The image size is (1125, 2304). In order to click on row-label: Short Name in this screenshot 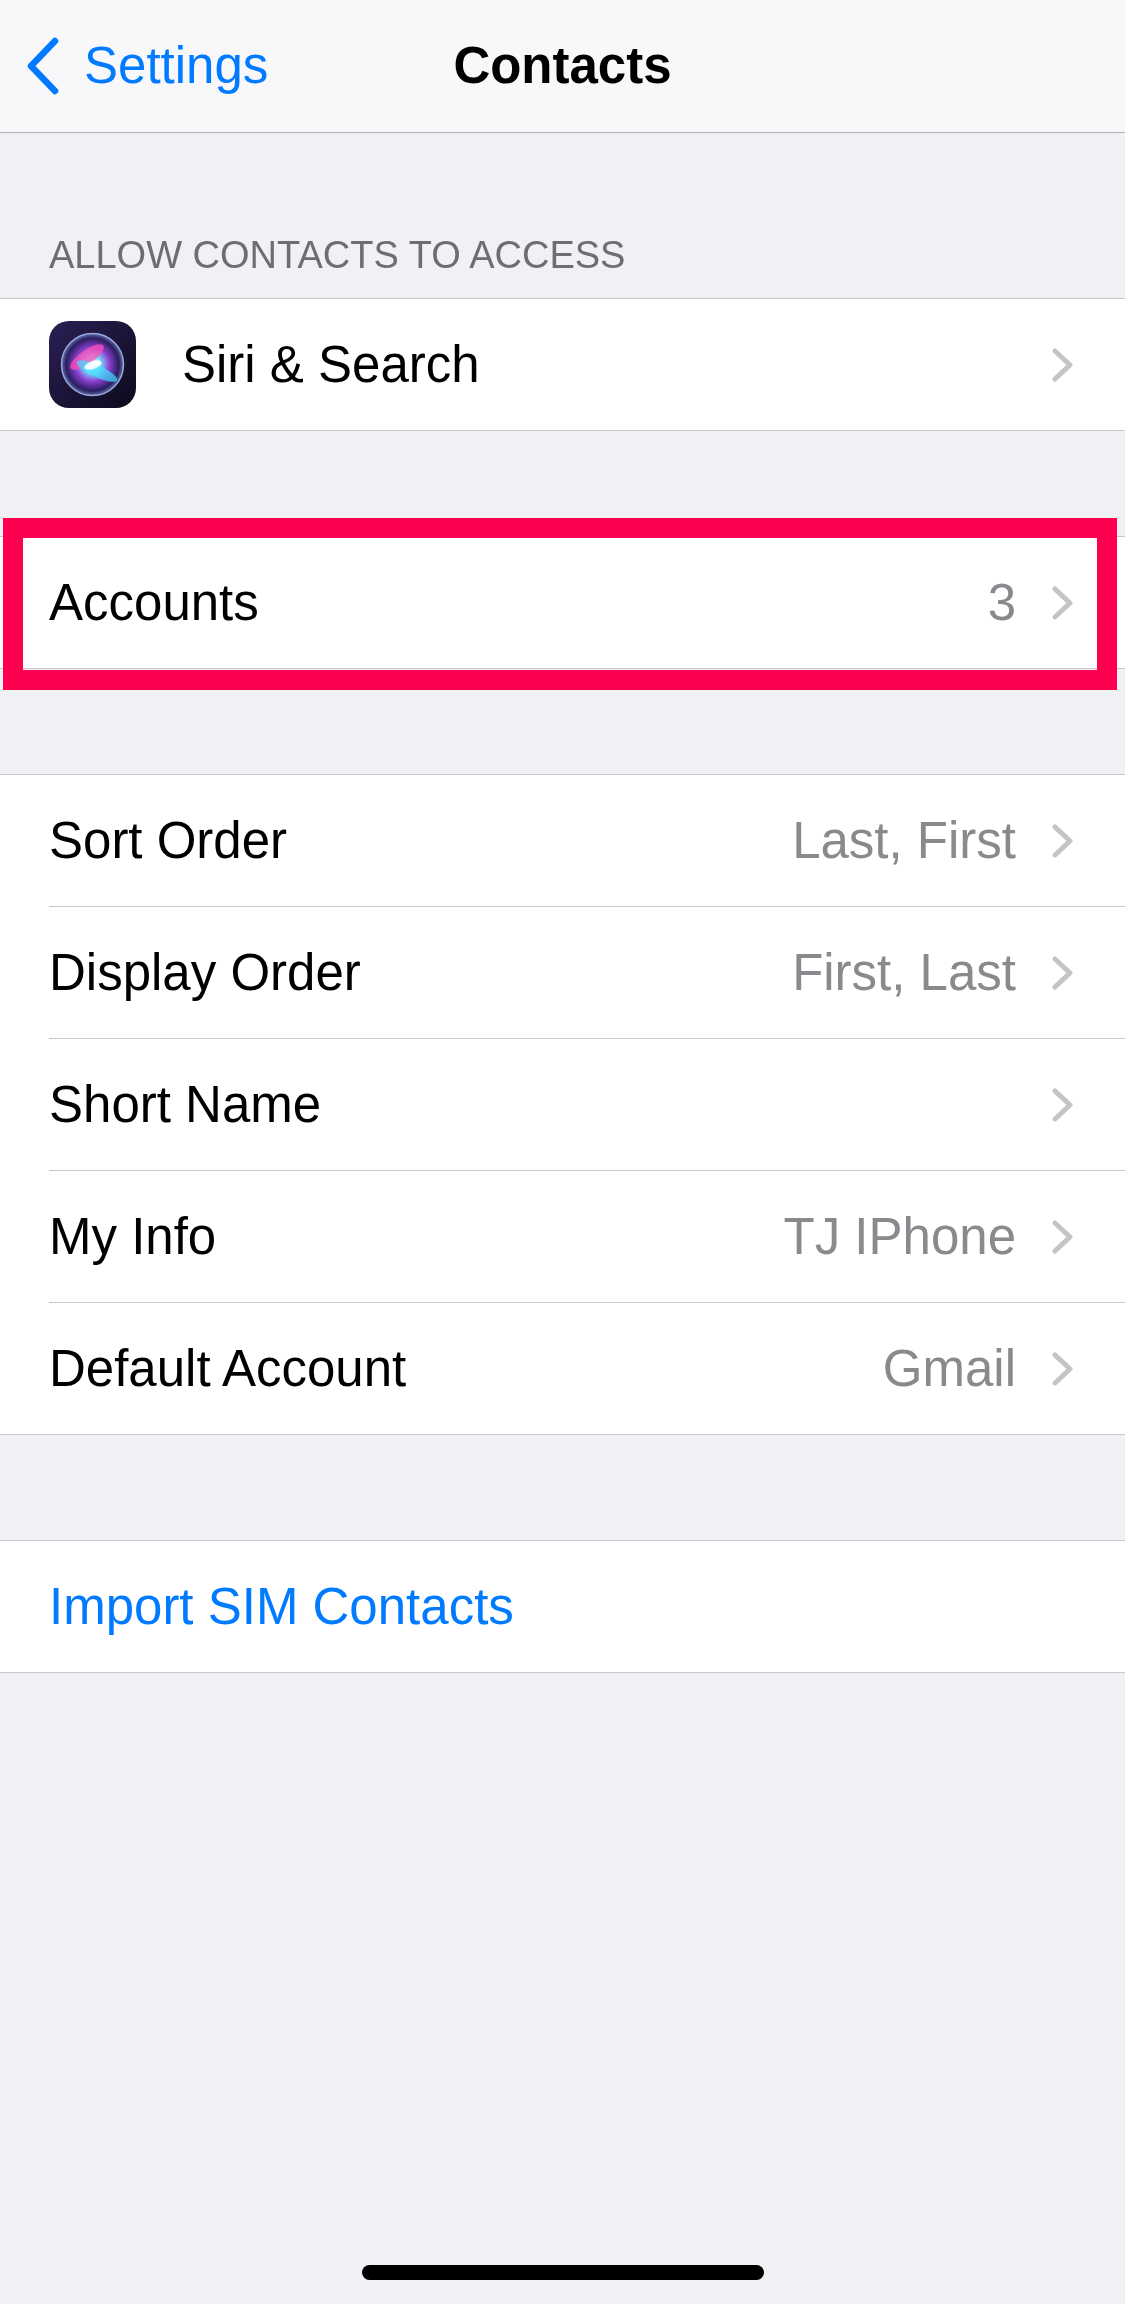, I will do `click(185, 1104)`.